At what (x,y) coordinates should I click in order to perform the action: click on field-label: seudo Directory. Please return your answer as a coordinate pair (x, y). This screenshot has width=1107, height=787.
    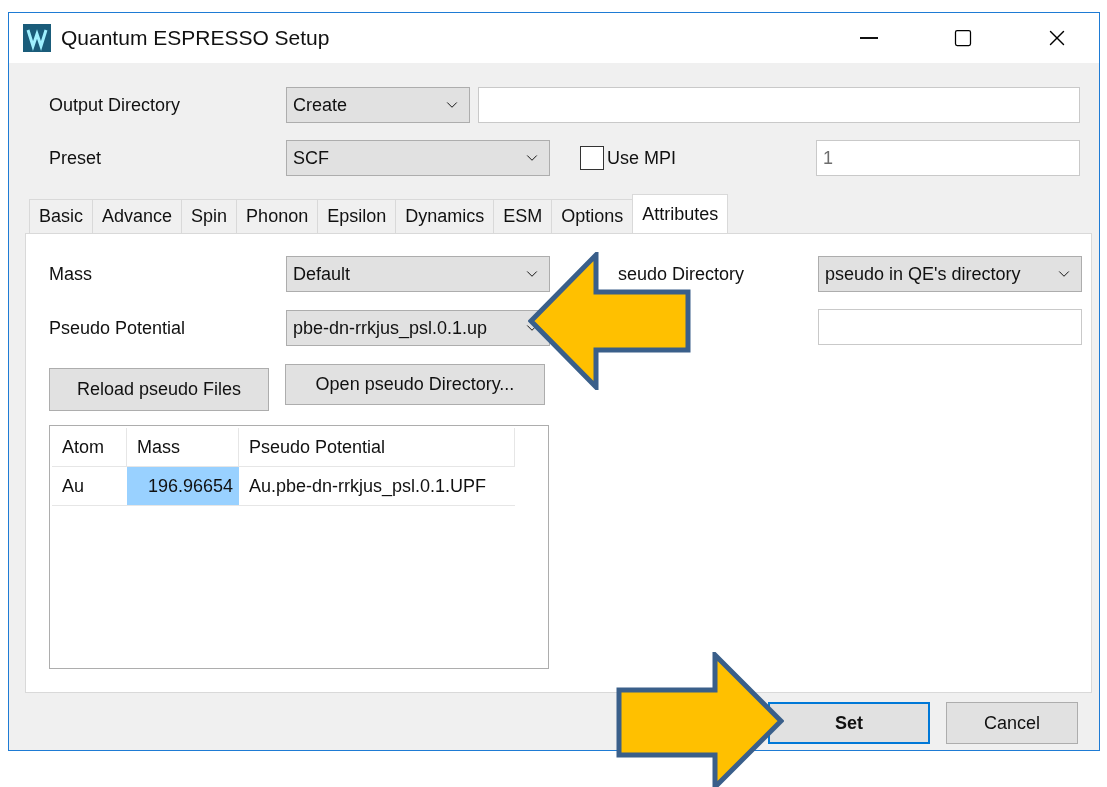
    Looking at the image, I should click on (681, 274).